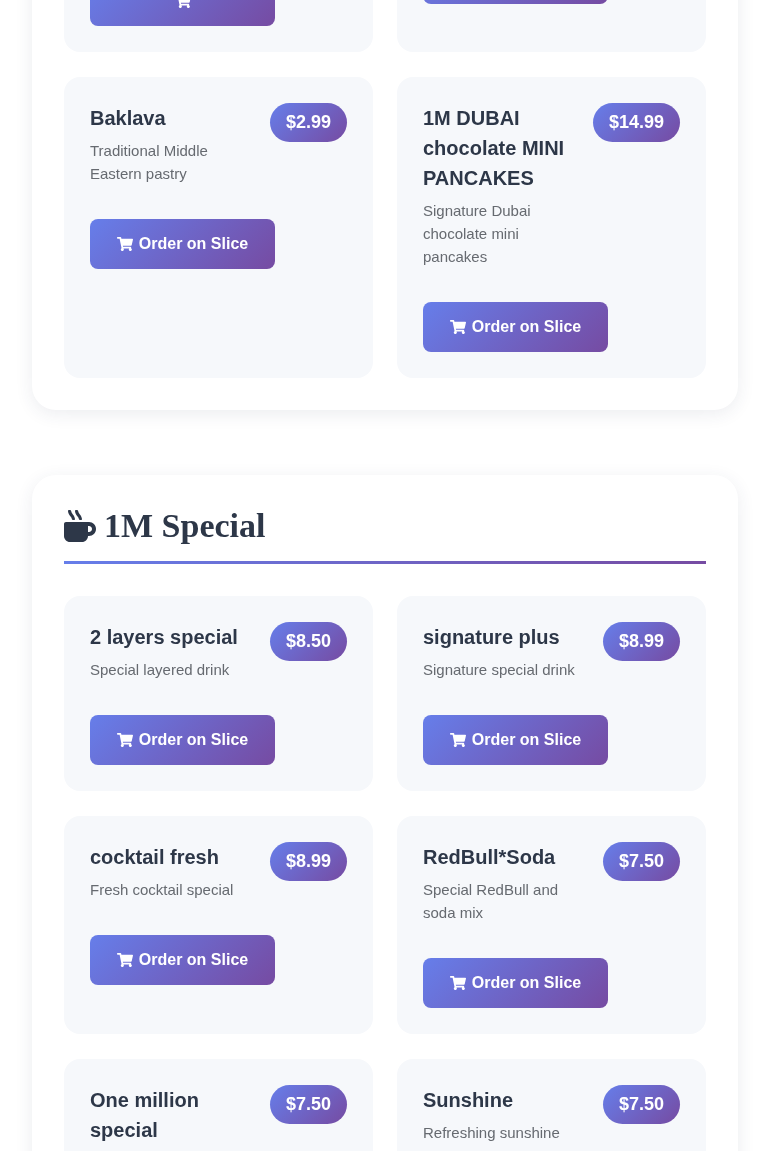 The height and width of the screenshot is (1151, 770). I want to click on item-description: Traditional Middle Eastern pastry, so click(149, 162).